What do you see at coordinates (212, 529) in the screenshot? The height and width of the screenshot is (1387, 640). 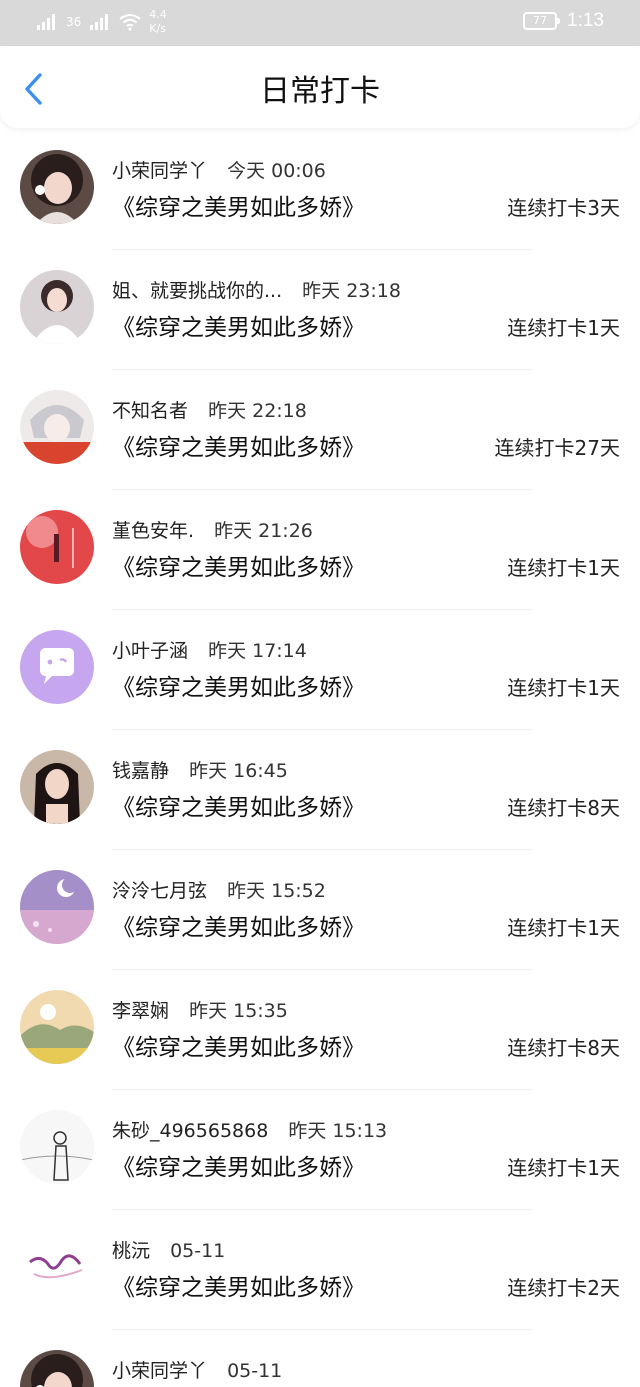 I see `item-meta: 堇色安年. 昨天 21:26` at bounding box center [212, 529].